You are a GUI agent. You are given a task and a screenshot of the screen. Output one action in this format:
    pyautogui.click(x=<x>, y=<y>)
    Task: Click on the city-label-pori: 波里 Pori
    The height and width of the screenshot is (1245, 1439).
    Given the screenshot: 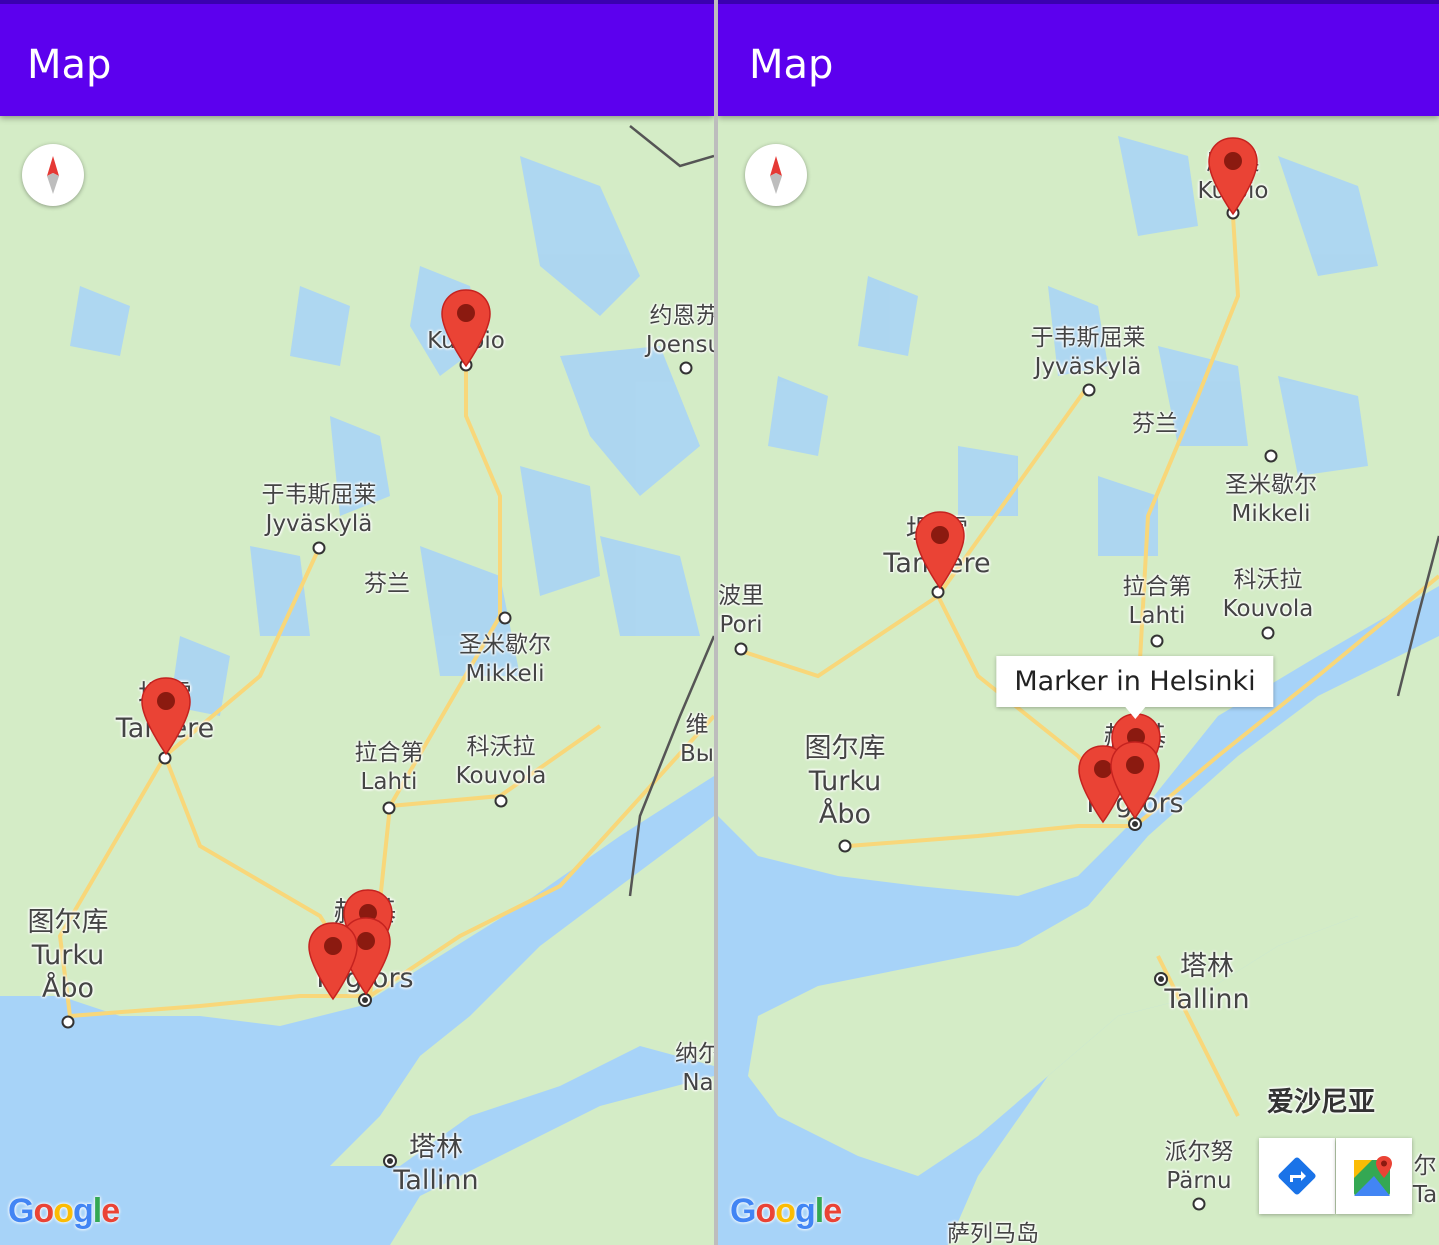 What is the action you would take?
    pyautogui.click(x=741, y=610)
    